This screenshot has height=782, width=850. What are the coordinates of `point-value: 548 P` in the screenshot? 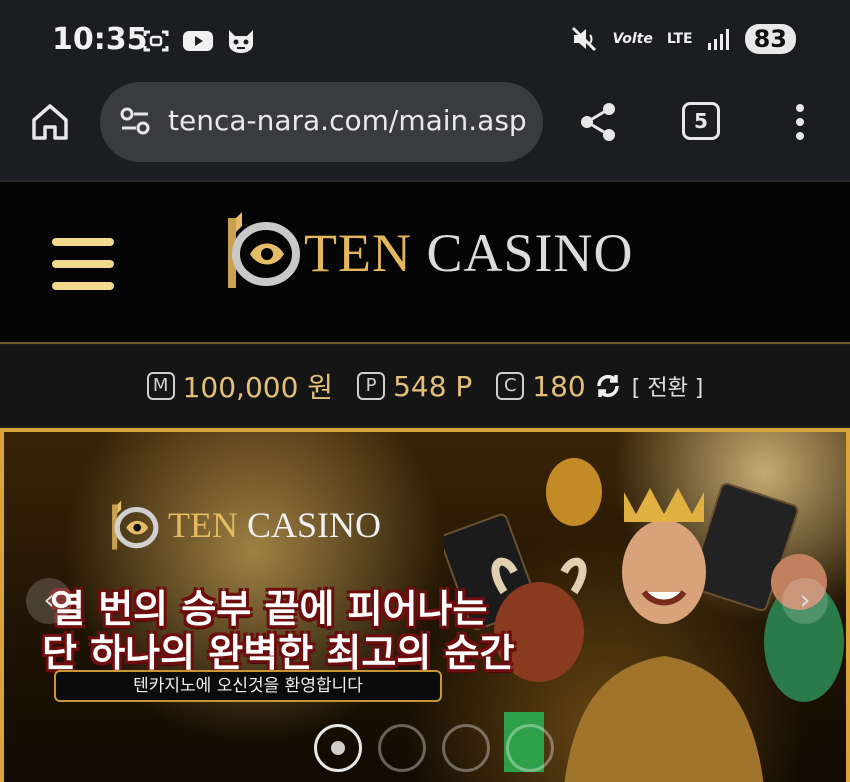 It's located at (433, 386).